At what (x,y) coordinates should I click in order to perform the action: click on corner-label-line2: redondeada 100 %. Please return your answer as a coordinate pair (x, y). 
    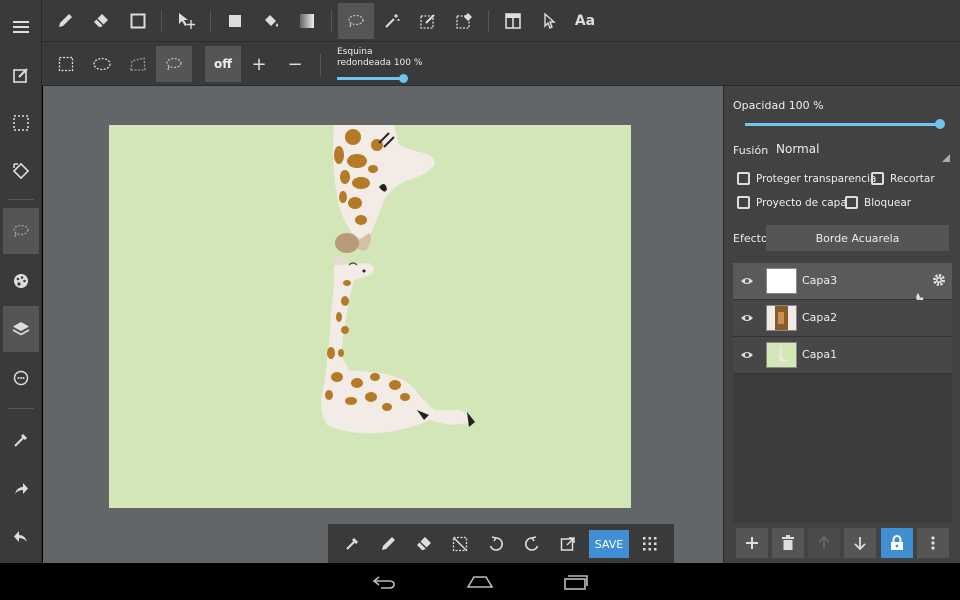
    Looking at the image, I should click on (380, 63).